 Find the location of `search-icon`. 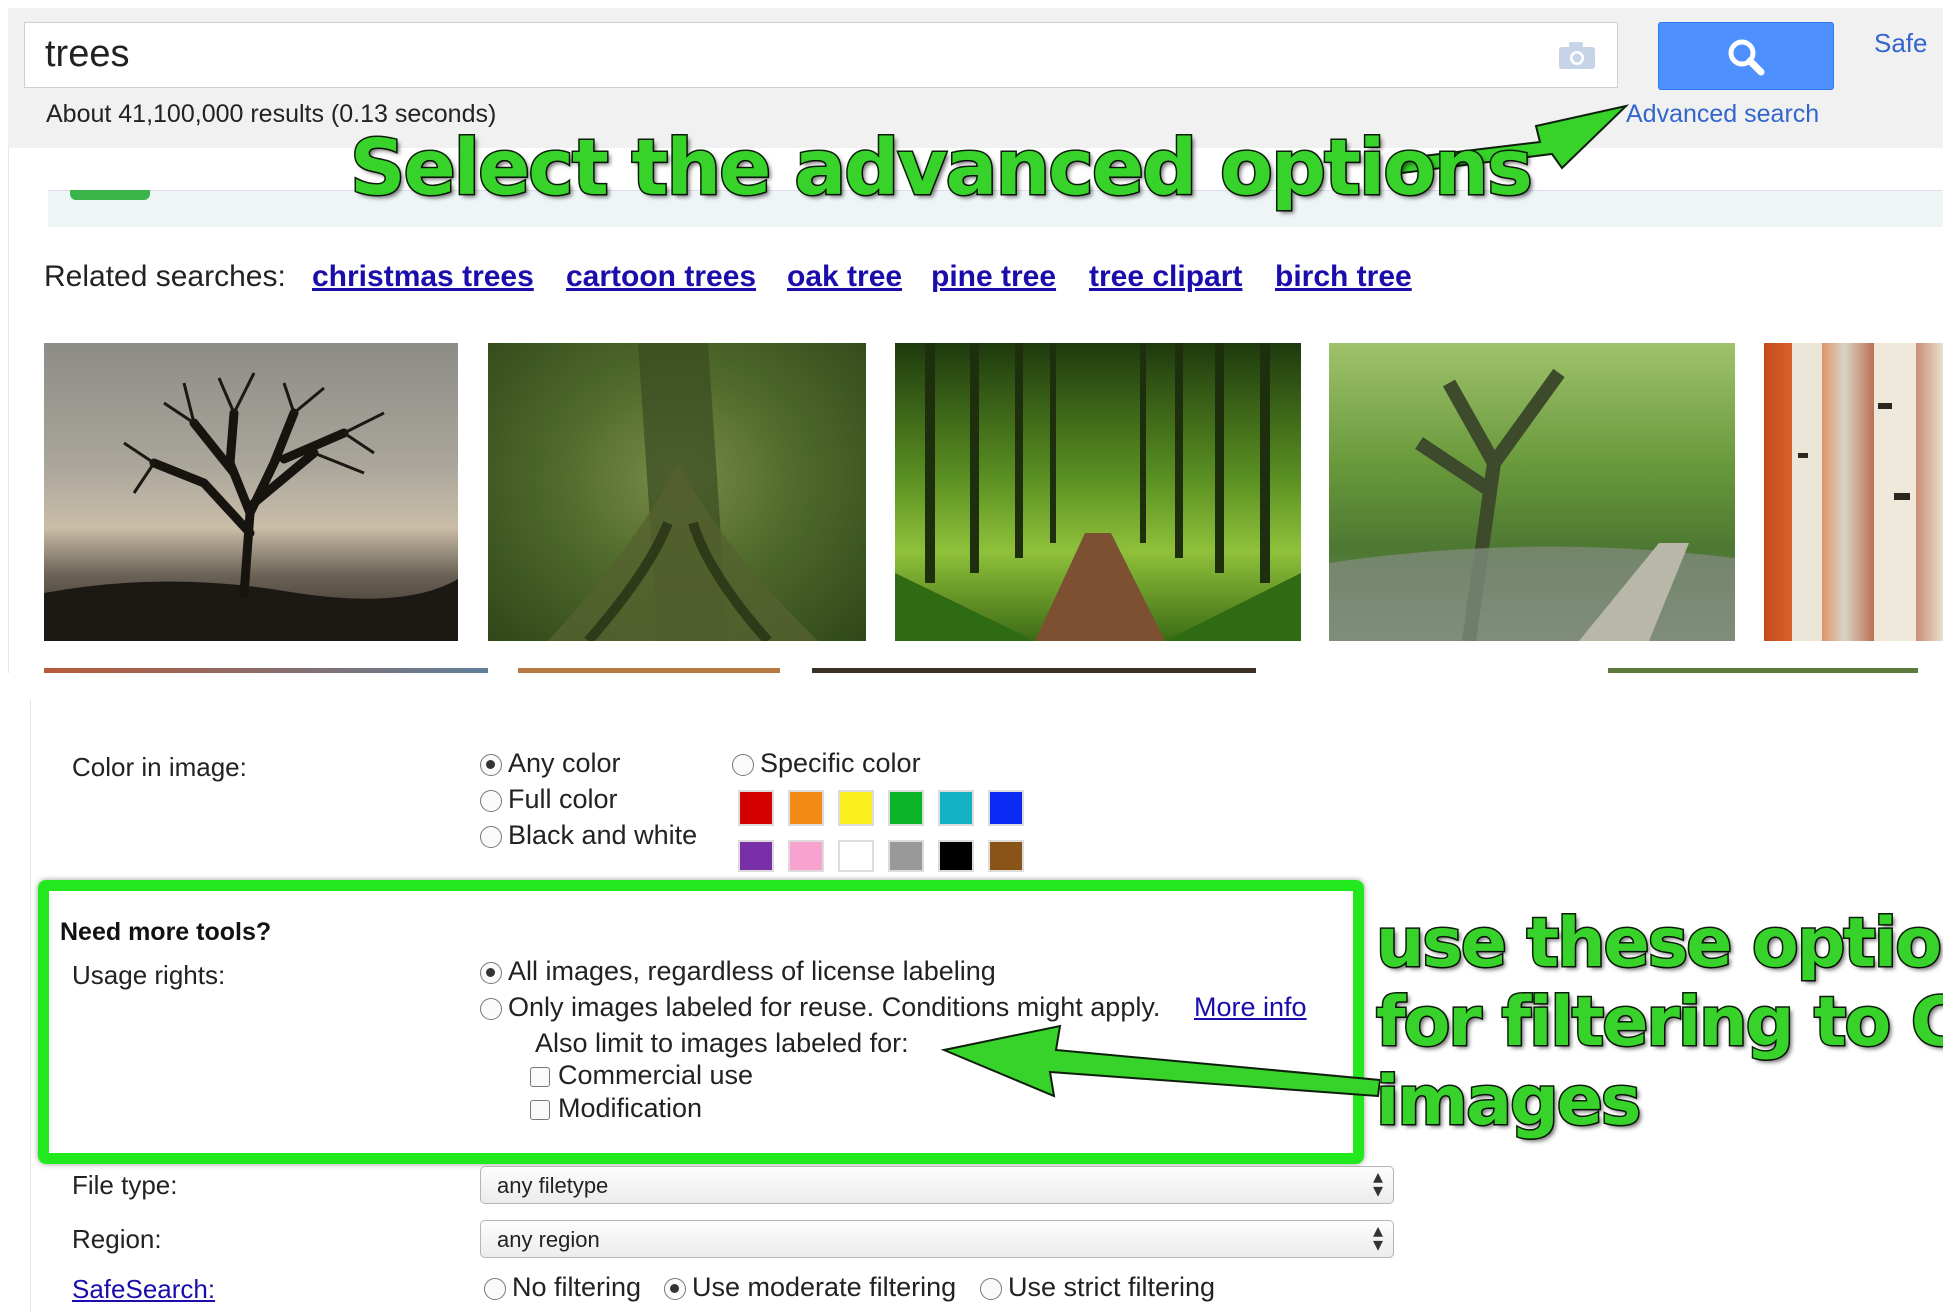

search-icon is located at coordinates (1746, 57).